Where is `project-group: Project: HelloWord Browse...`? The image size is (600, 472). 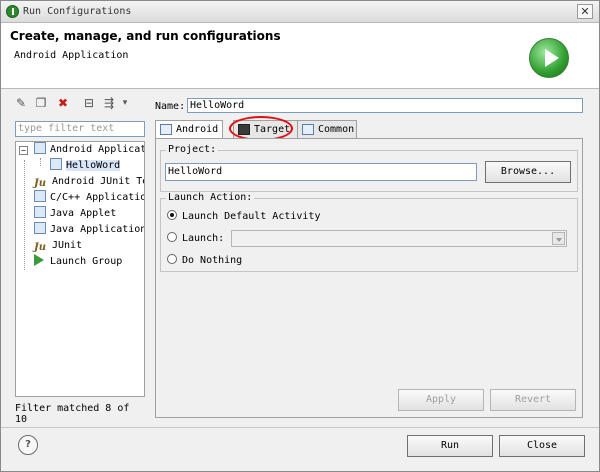
project-group: Project: HelloWord Browse... is located at coordinates (369, 168).